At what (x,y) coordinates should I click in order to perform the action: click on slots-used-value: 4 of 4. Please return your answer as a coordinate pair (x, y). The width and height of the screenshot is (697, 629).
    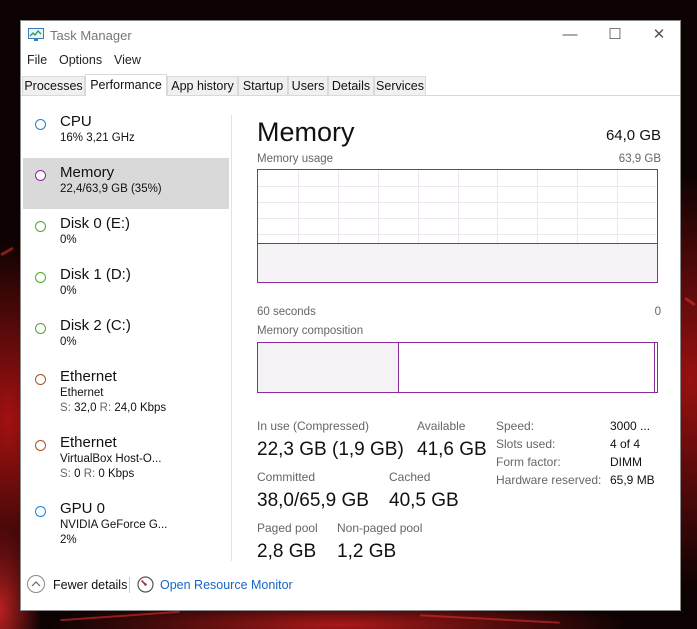
    Looking at the image, I should click on (625, 444).